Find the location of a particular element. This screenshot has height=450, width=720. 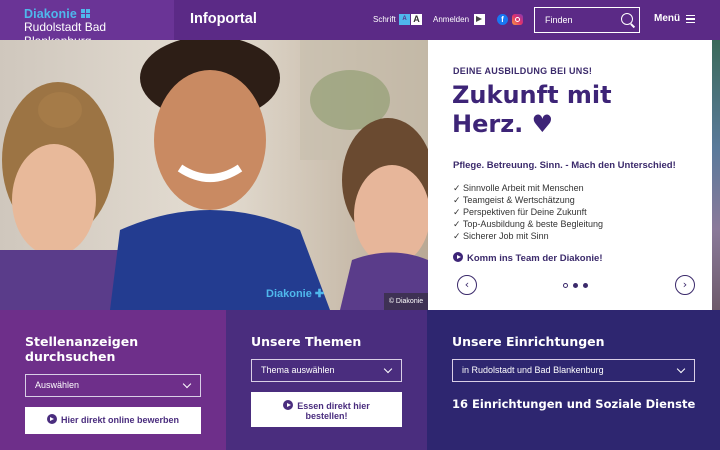

facebook-icon: f is located at coordinates (502, 19).